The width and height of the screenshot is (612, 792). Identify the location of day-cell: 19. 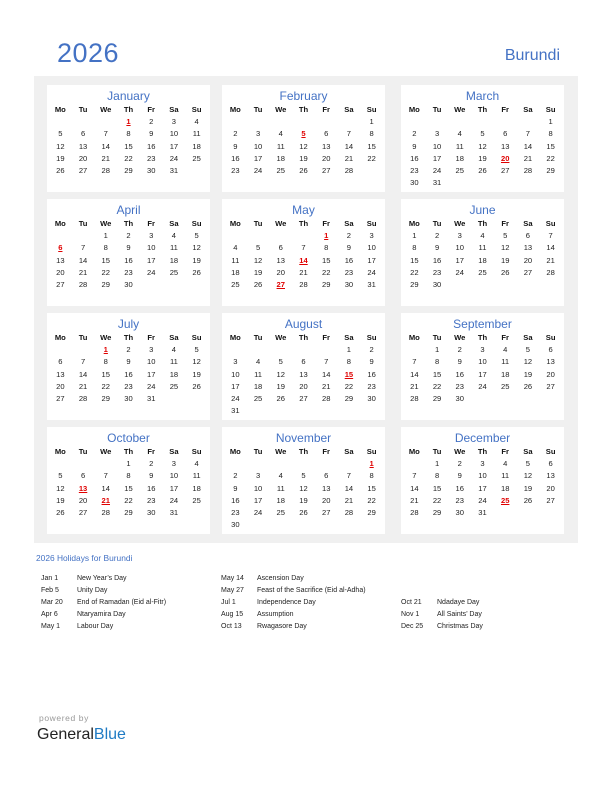
(280, 386).